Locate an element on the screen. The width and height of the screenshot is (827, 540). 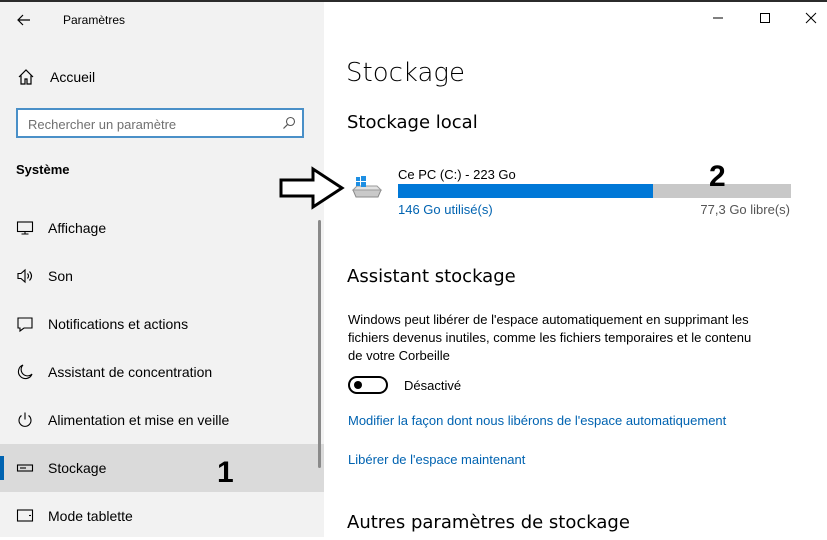
minimize-button is located at coordinates (718, 18).